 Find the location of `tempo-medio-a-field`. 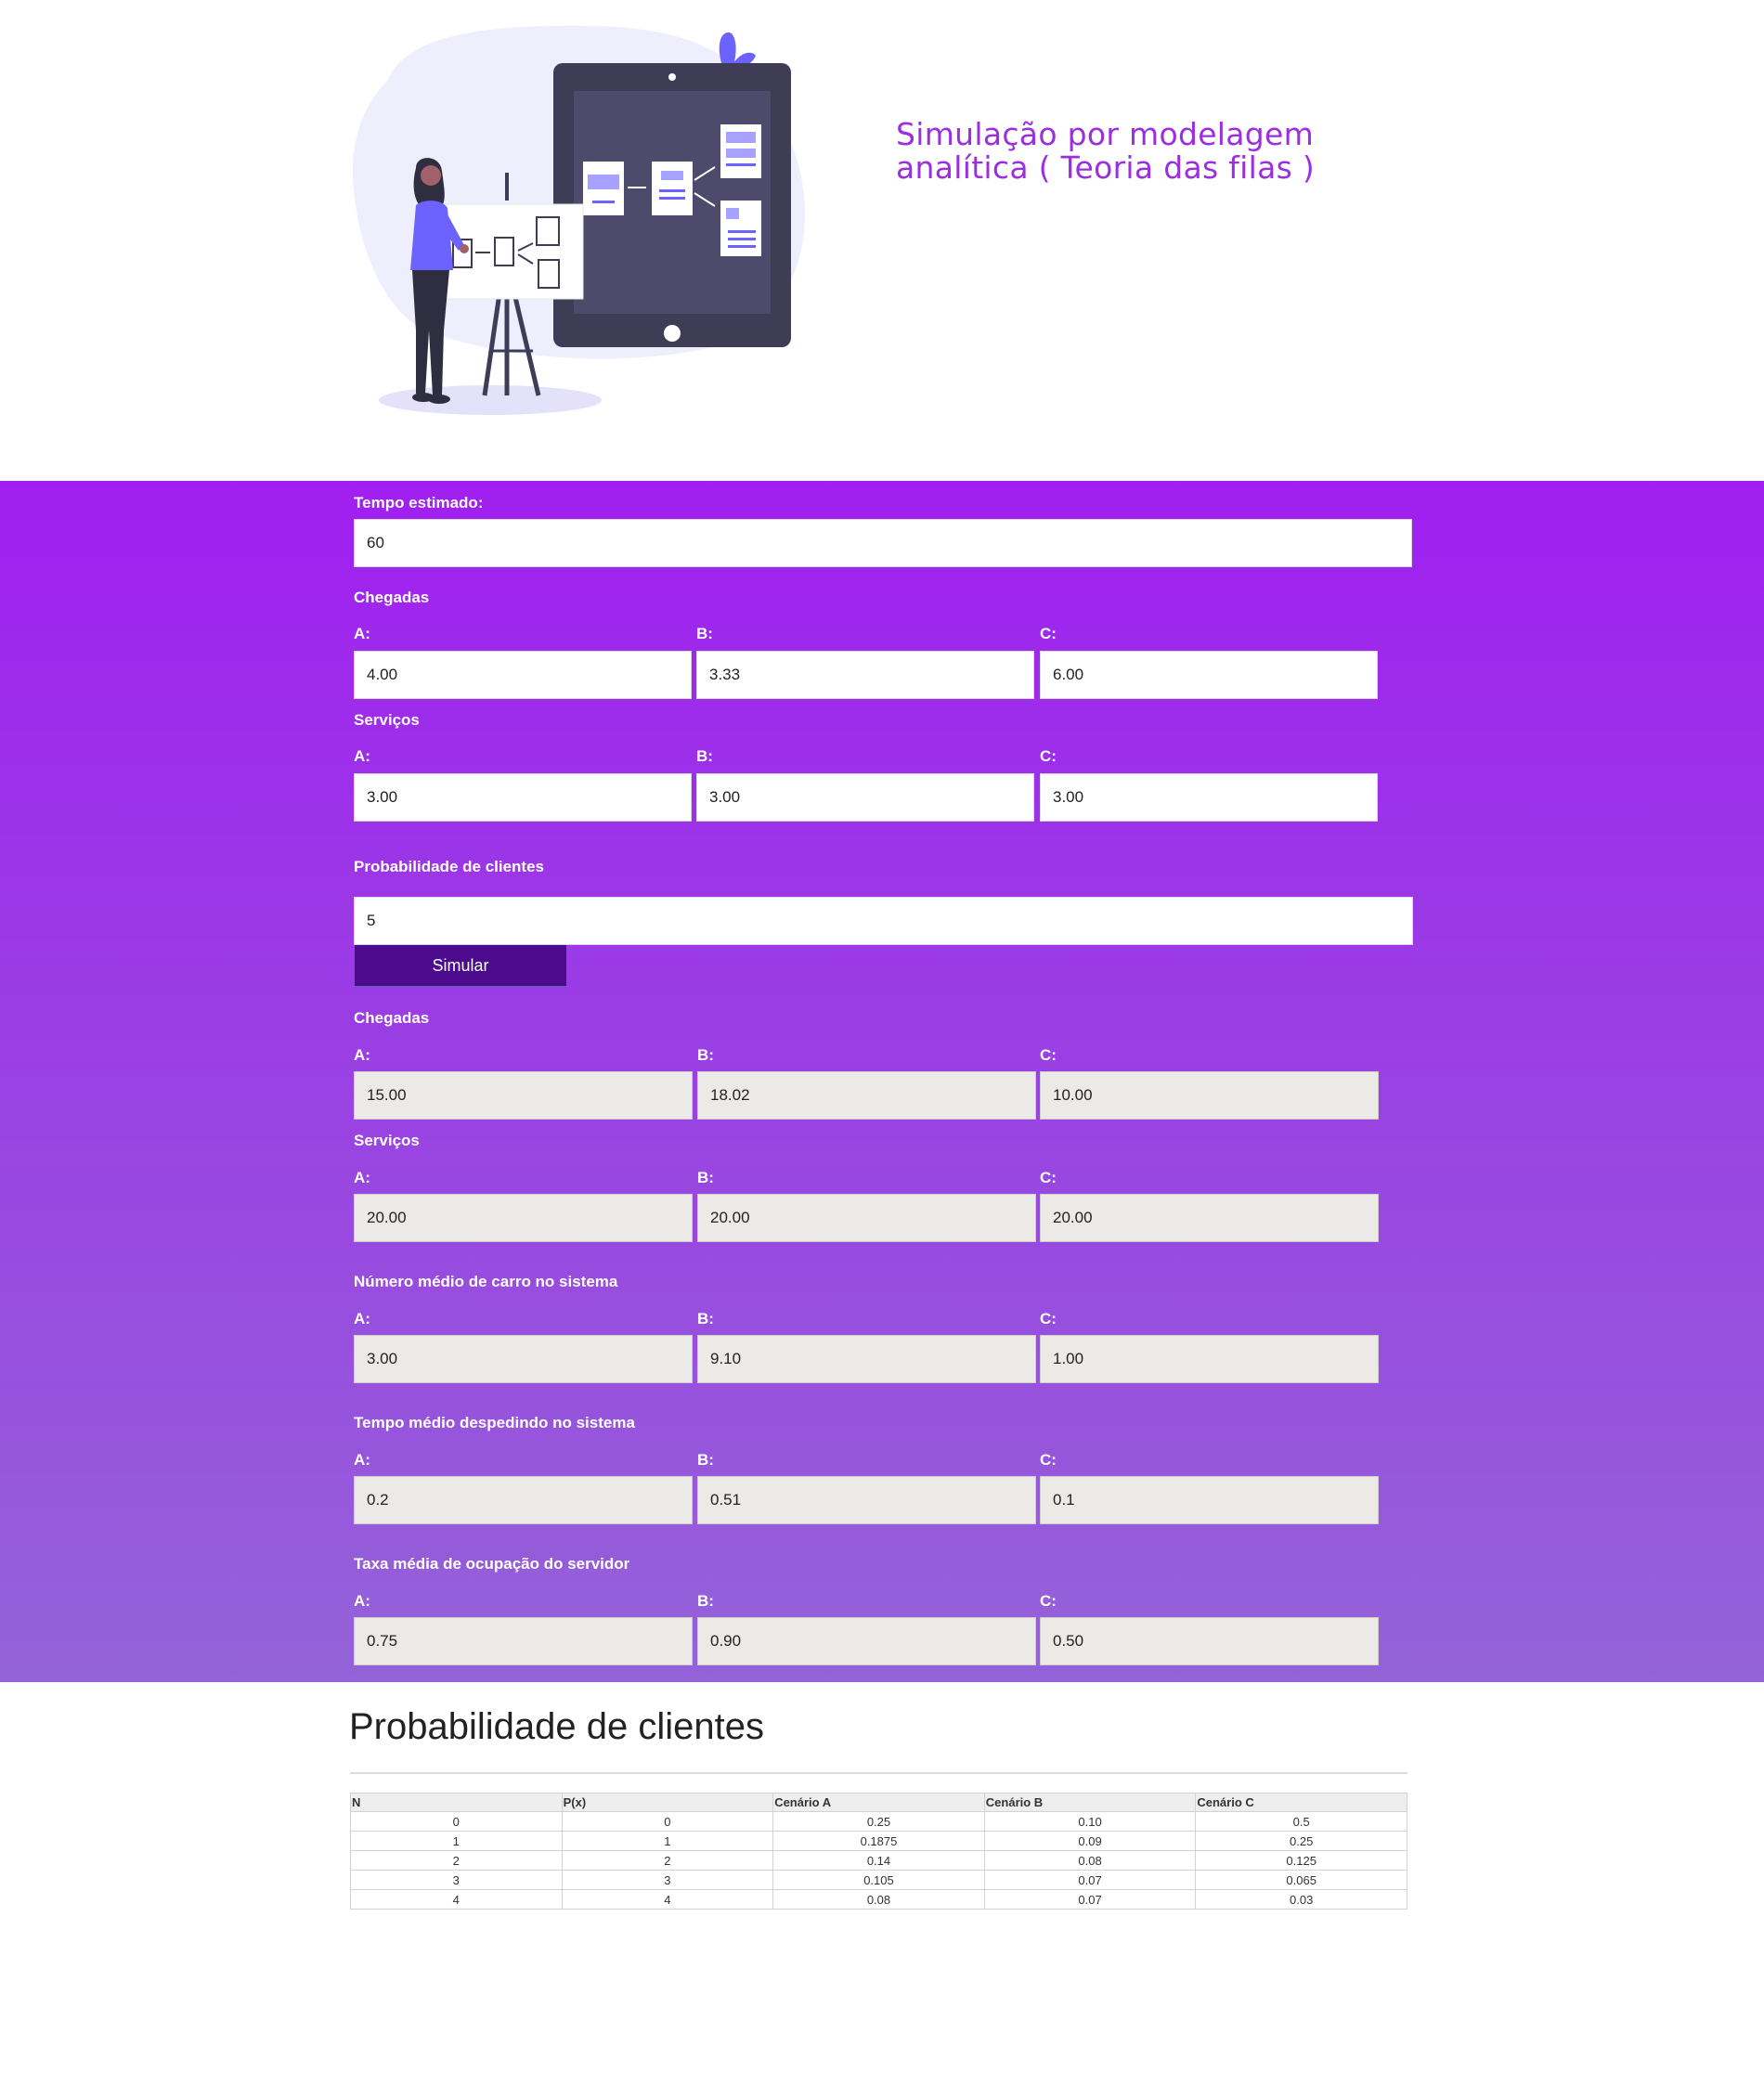

tempo-medio-a-field is located at coordinates (523, 1500).